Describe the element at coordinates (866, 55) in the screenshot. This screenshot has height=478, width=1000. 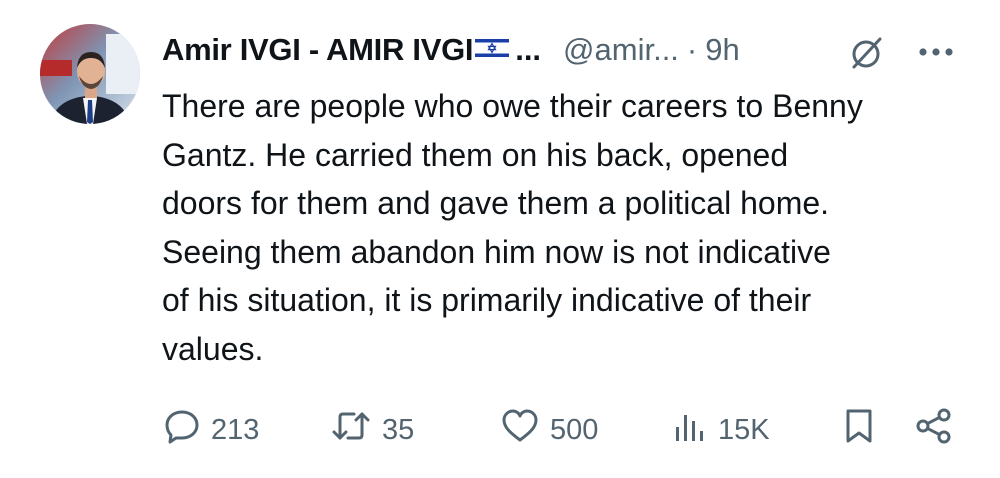
I see `grok-icon` at that location.